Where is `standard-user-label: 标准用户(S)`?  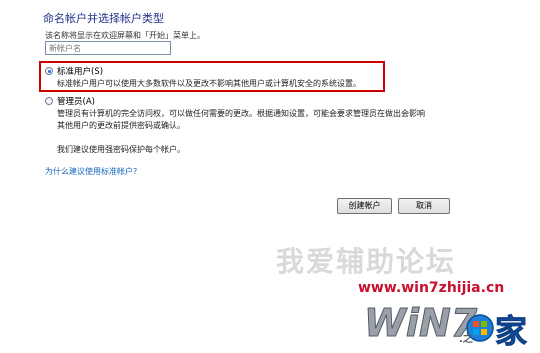
standard-user-label: 标准用户(S) is located at coordinates (80, 71).